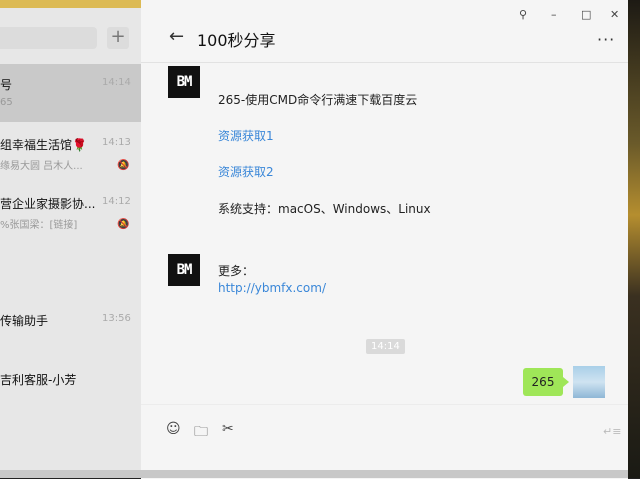  I want to click on chat-name: 传输助手, so click(24, 321).